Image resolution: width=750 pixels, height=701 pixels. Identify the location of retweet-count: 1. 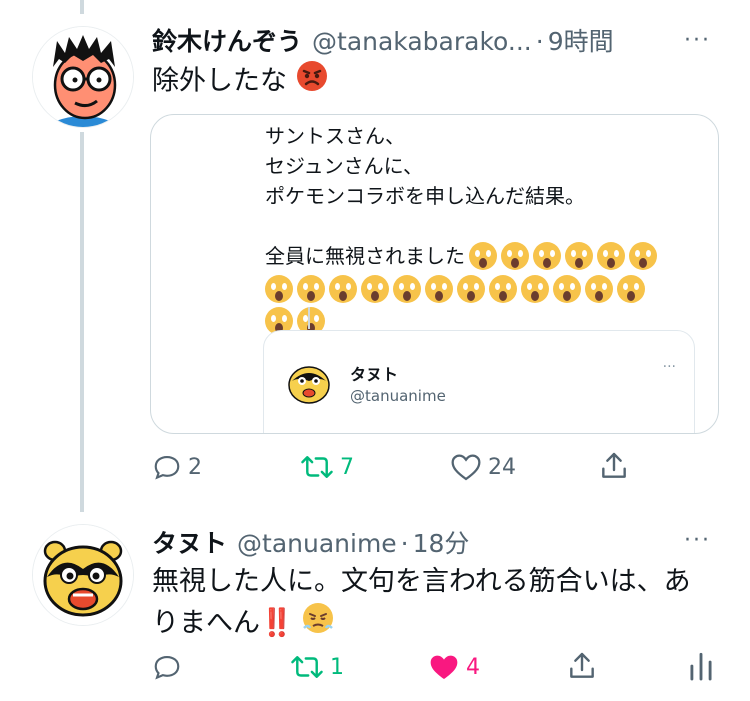
(337, 667).